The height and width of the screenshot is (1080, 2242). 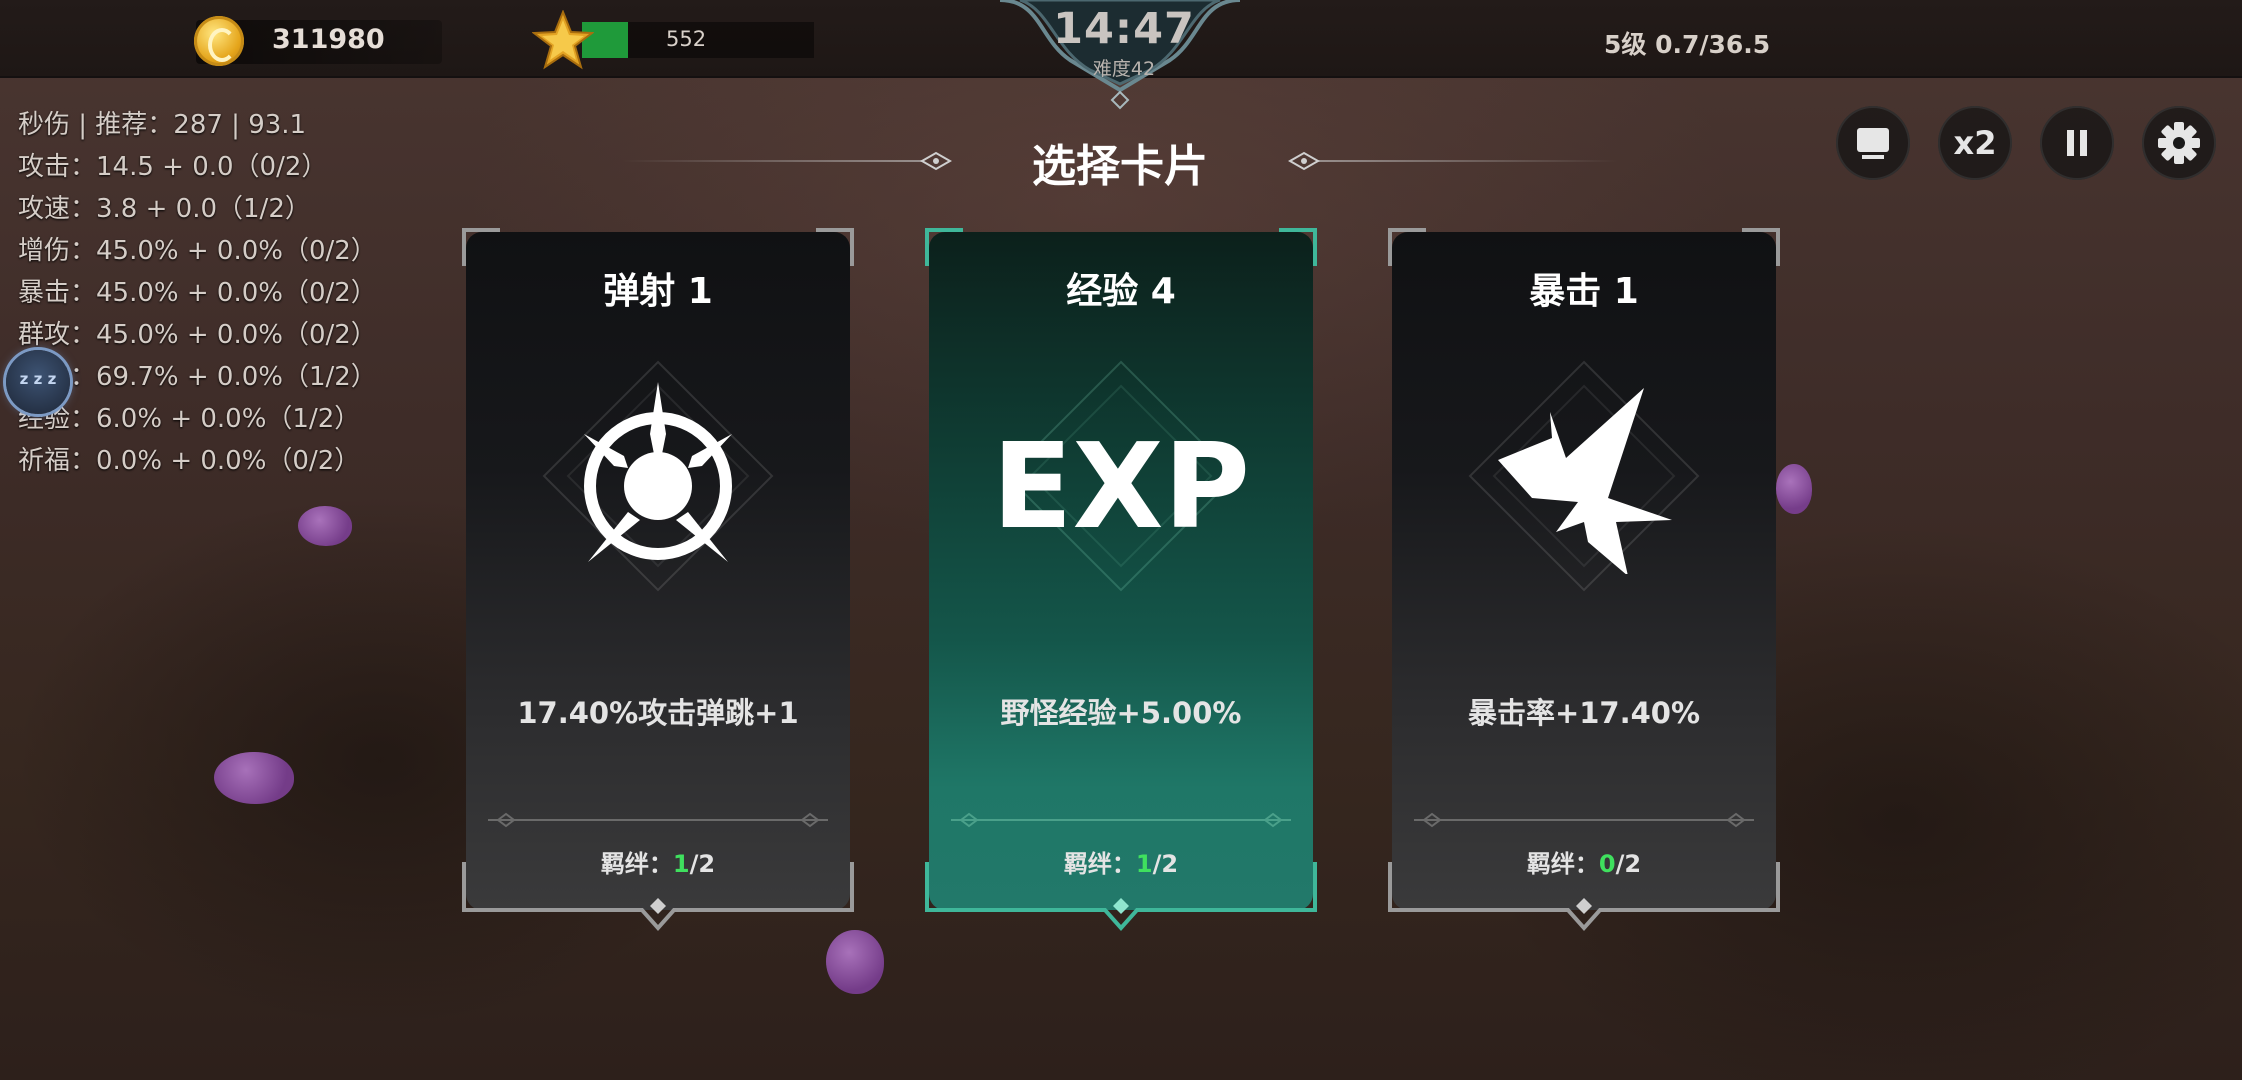 I want to click on monitor-icon, so click(x=1873, y=143).